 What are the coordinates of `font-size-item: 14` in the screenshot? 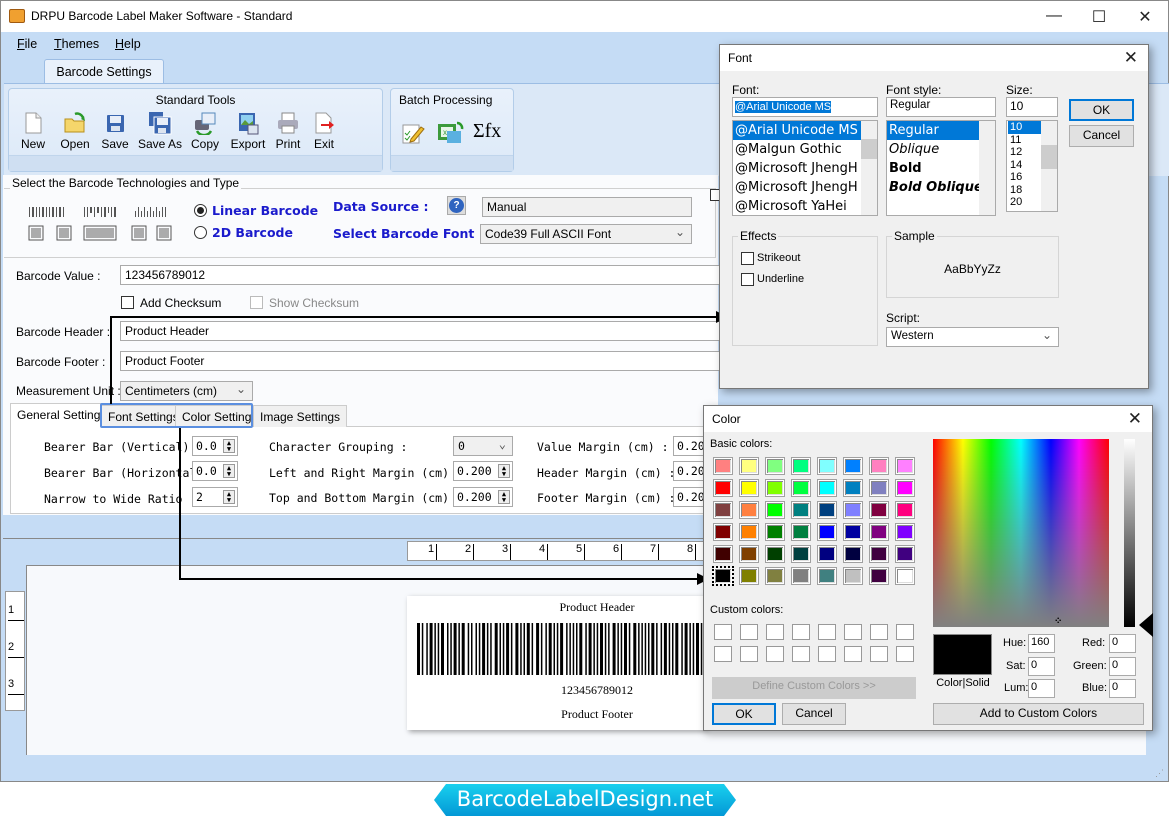 It's located at (1024, 165).